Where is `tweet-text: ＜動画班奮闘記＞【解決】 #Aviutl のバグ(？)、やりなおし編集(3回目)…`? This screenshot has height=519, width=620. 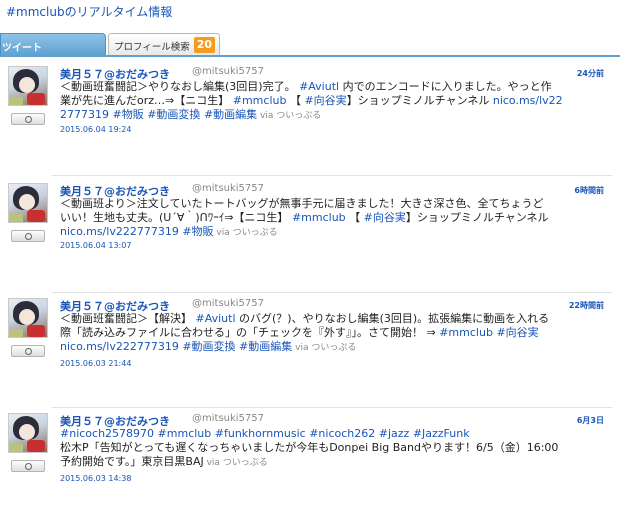 tweet-text: ＜動画班奮闘記＞【解決】 #Aviutl のバグ(？)、やりなおし編集(3回目)… is located at coordinates (334, 333).